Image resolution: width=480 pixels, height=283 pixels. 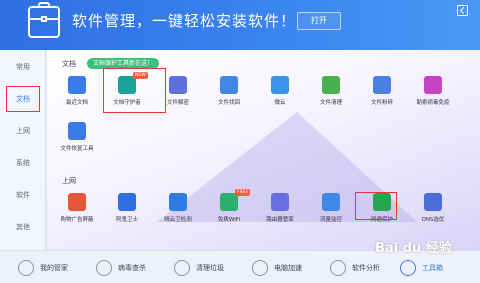 What do you see at coordinates (433, 215) in the screenshot?
I see `app-tile: DNS选优` at bounding box center [433, 215].